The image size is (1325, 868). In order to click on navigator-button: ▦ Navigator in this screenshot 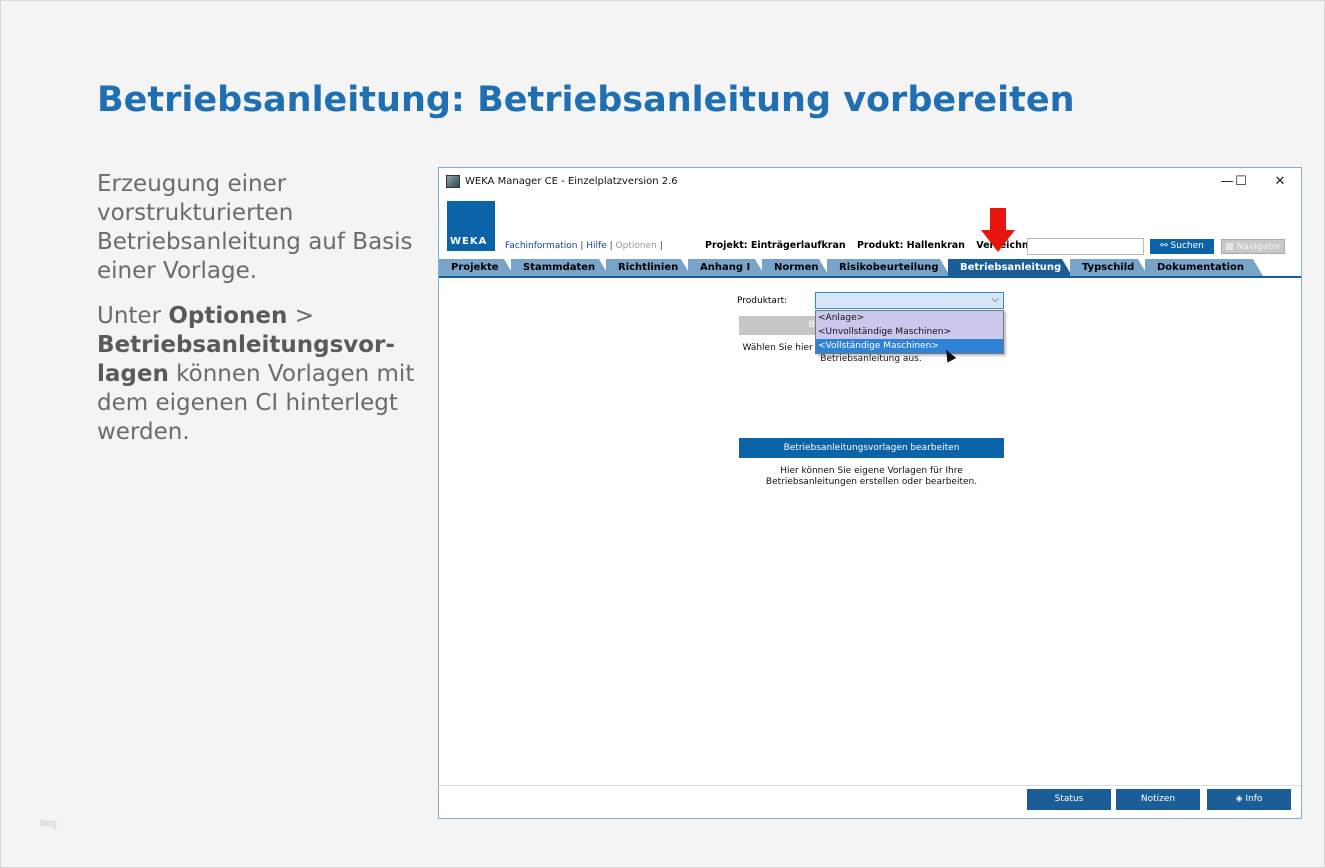, I will do `click(1253, 246)`.